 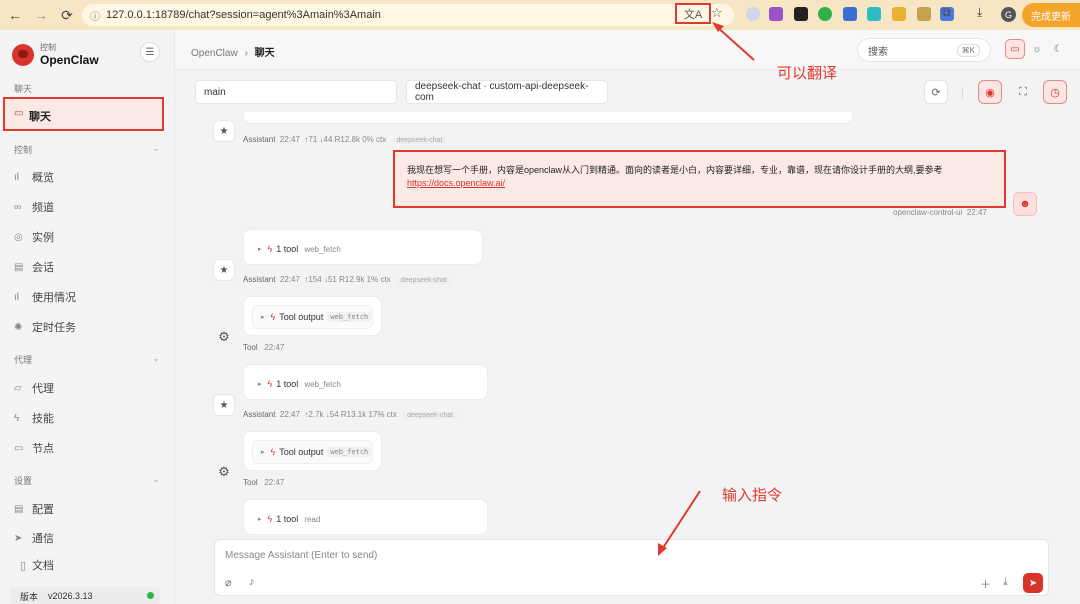 What do you see at coordinates (16, 177) in the screenshot?
I see `bar-chart-icon: ıl` at bounding box center [16, 177].